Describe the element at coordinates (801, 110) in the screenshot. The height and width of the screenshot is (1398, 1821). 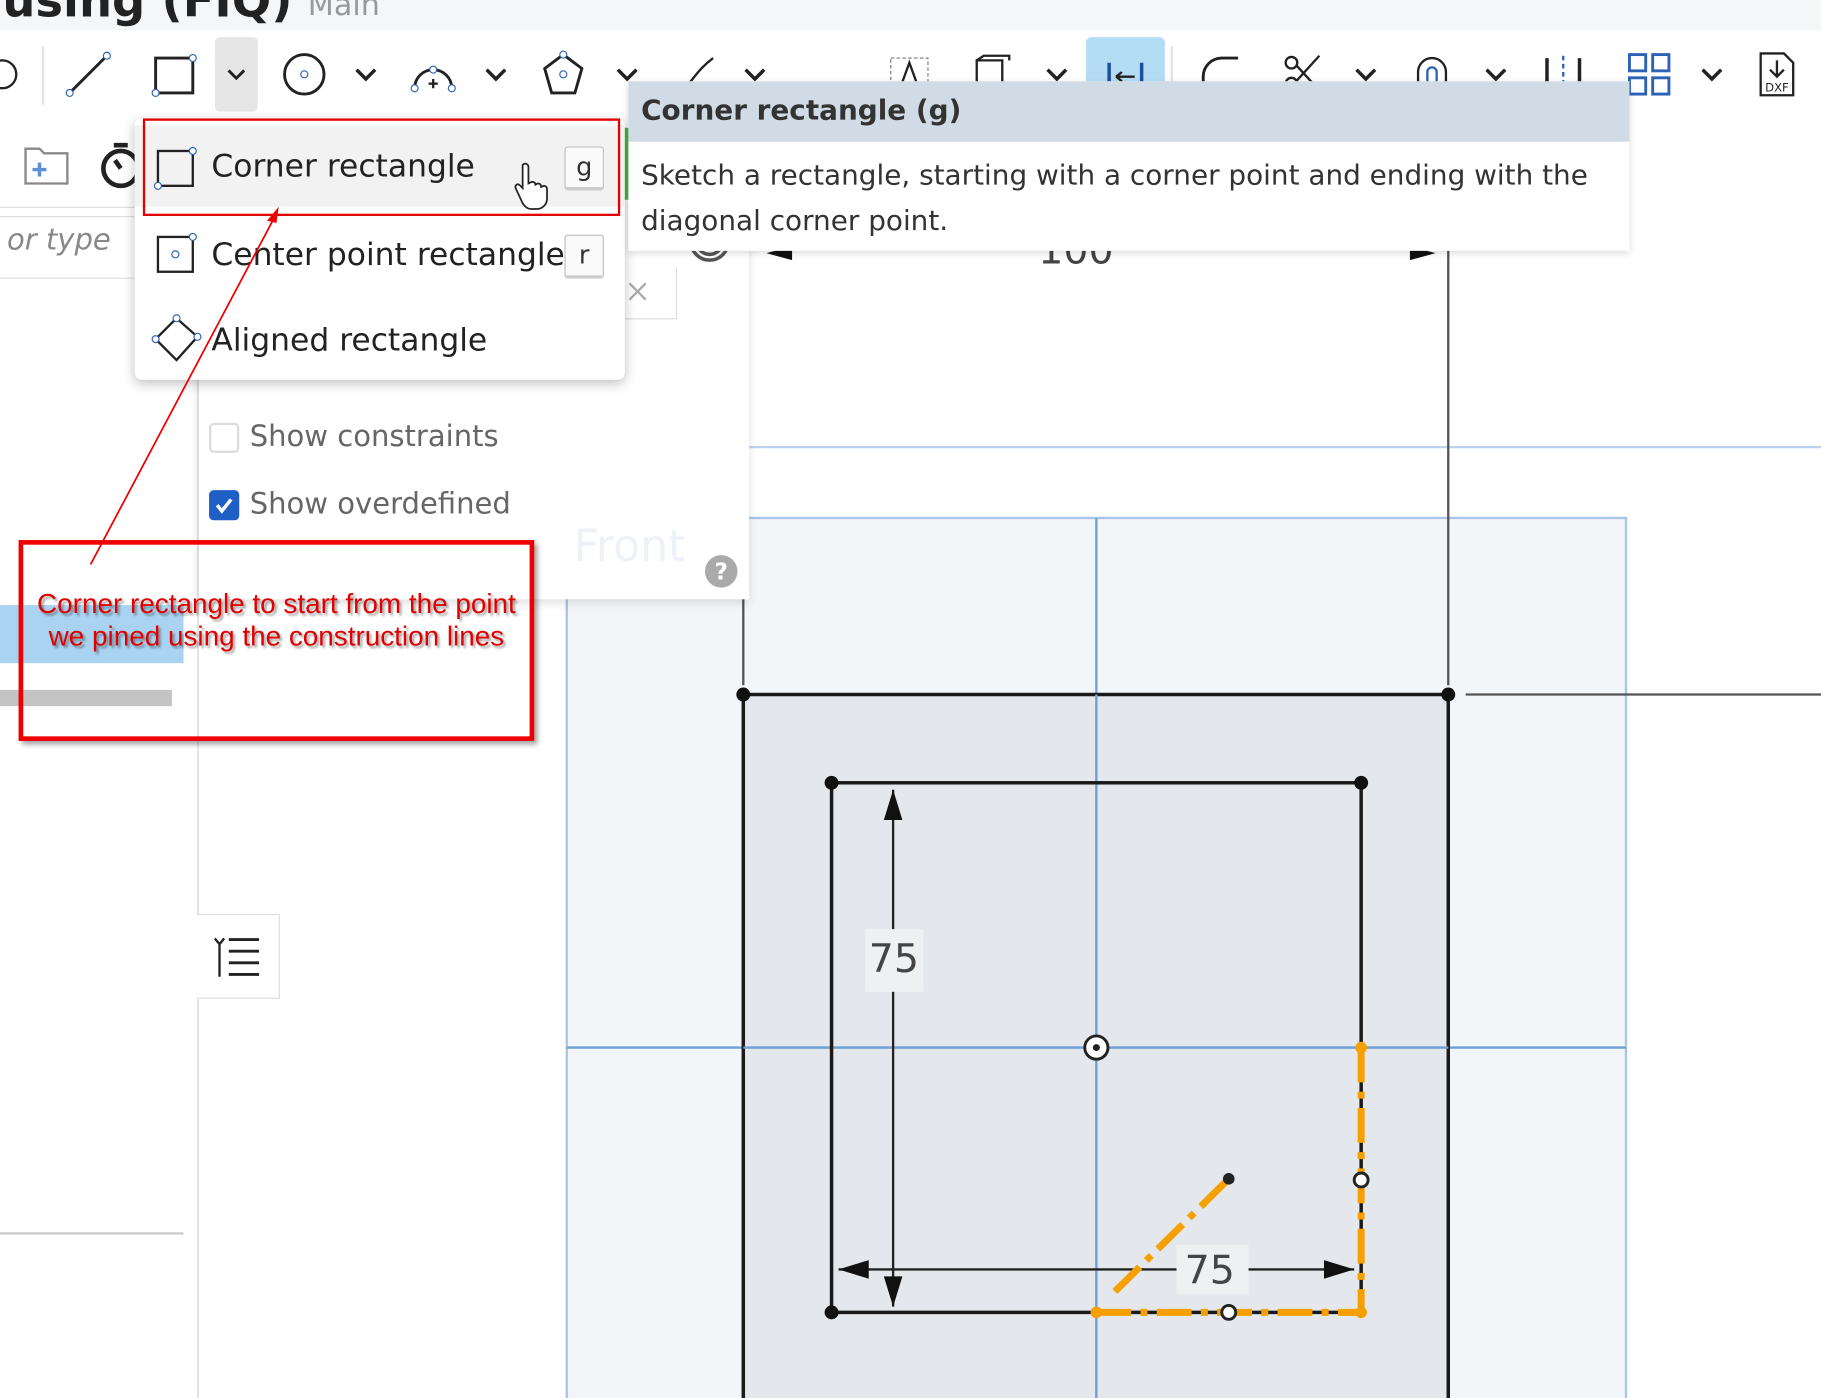
I see `tooltip-title: Corner rectangle (g)` at that location.